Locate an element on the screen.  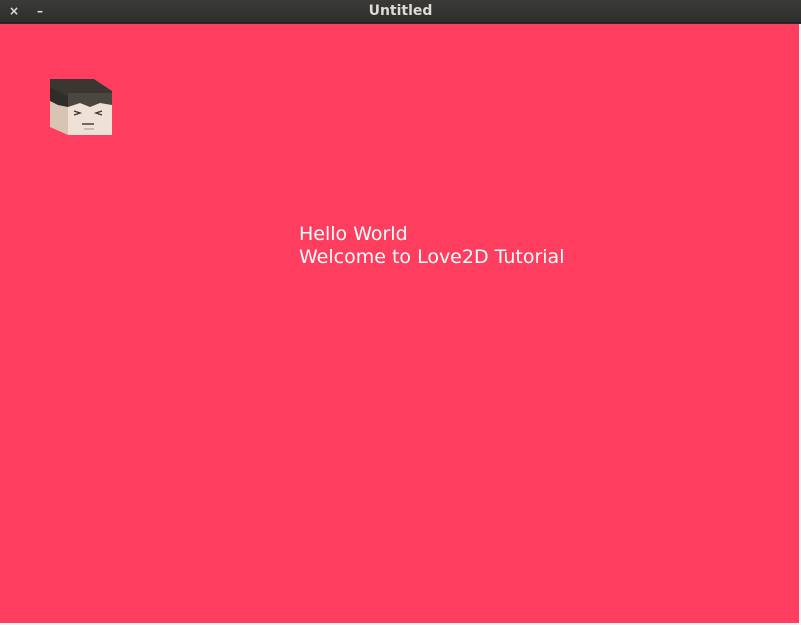
character-head-sprite is located at coordinates (82, 106).